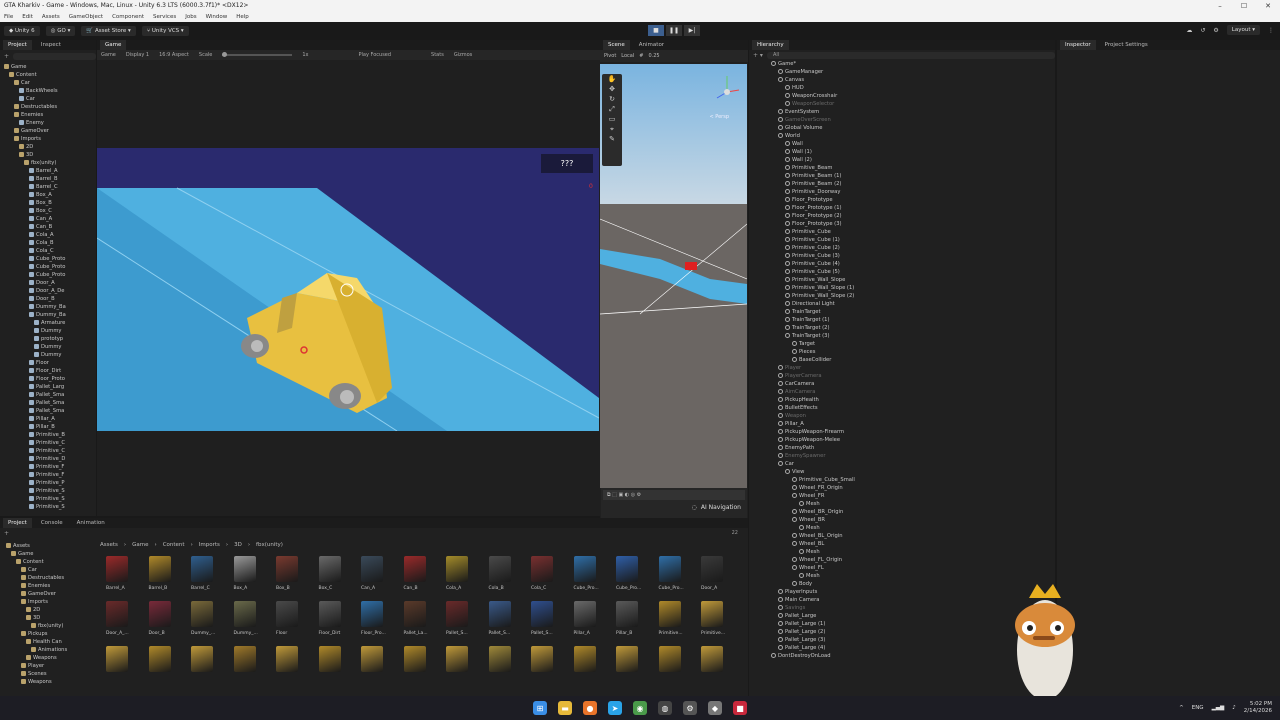  I want to click on hierarchy-item: PickupWeapon-Melee, so click(902, 440).